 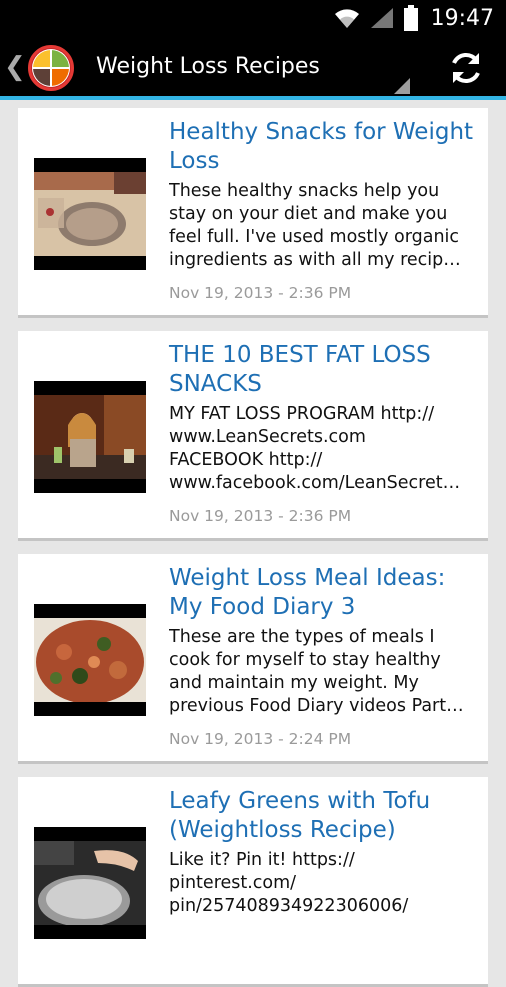 What do you see at coordinates (246, 460) in the screenshot?
I see `desc-line: FACEBOOK http://` at bounding box center [246, 460].